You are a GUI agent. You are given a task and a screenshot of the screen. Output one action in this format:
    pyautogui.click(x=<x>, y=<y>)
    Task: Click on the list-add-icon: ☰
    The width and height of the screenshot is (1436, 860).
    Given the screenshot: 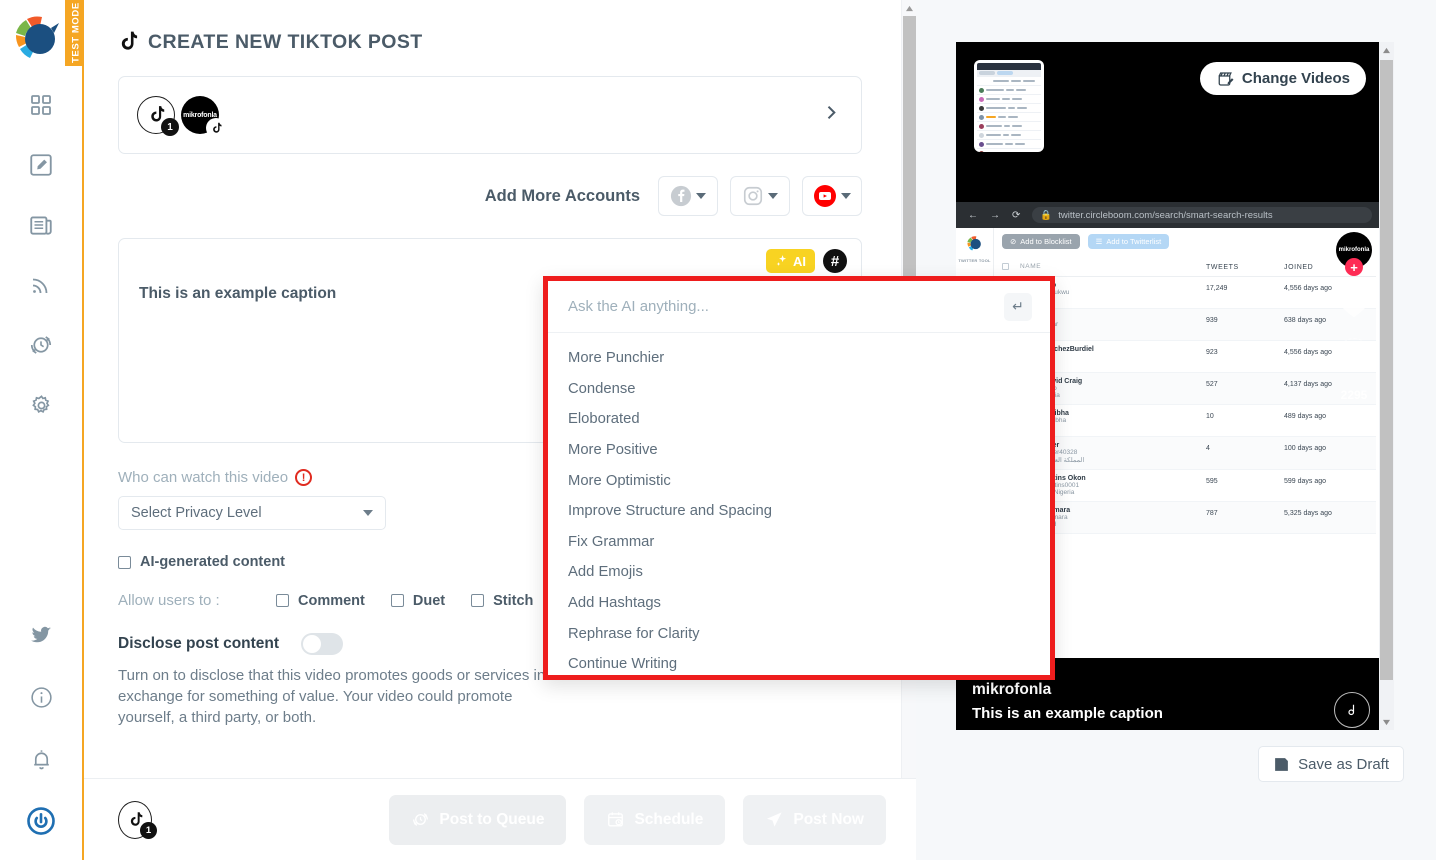 What is the action you would take?
    pyautogui.click(x=1099, y=241)
    